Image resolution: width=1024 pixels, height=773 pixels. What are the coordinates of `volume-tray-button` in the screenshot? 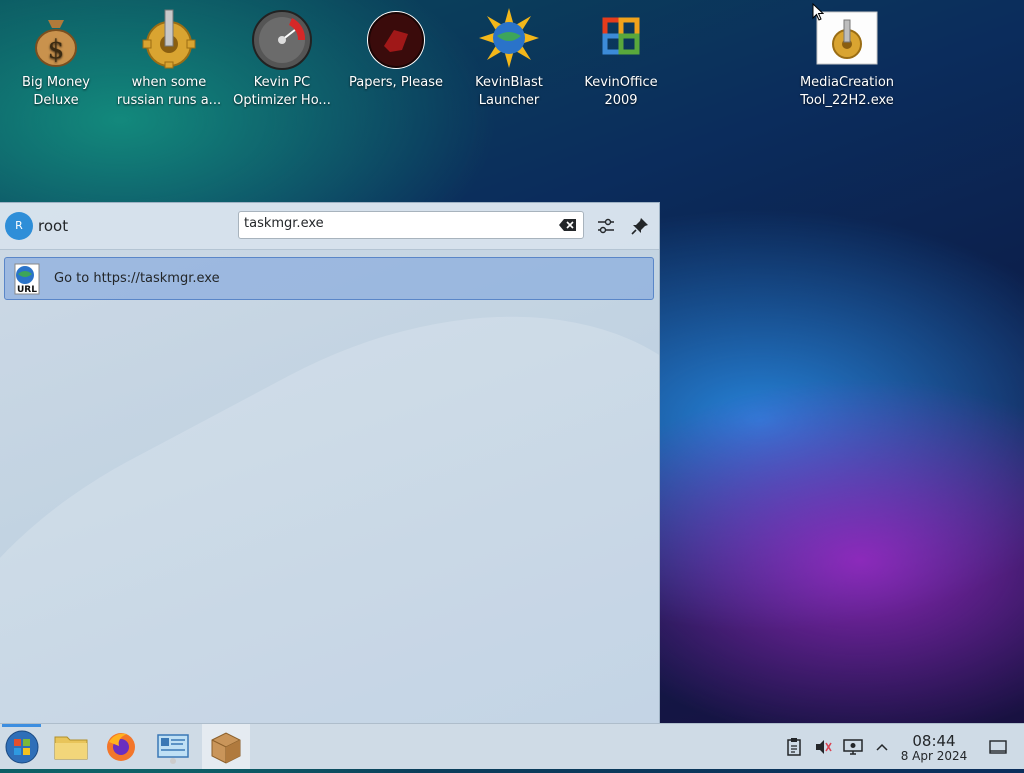 It's located at (823, 747).